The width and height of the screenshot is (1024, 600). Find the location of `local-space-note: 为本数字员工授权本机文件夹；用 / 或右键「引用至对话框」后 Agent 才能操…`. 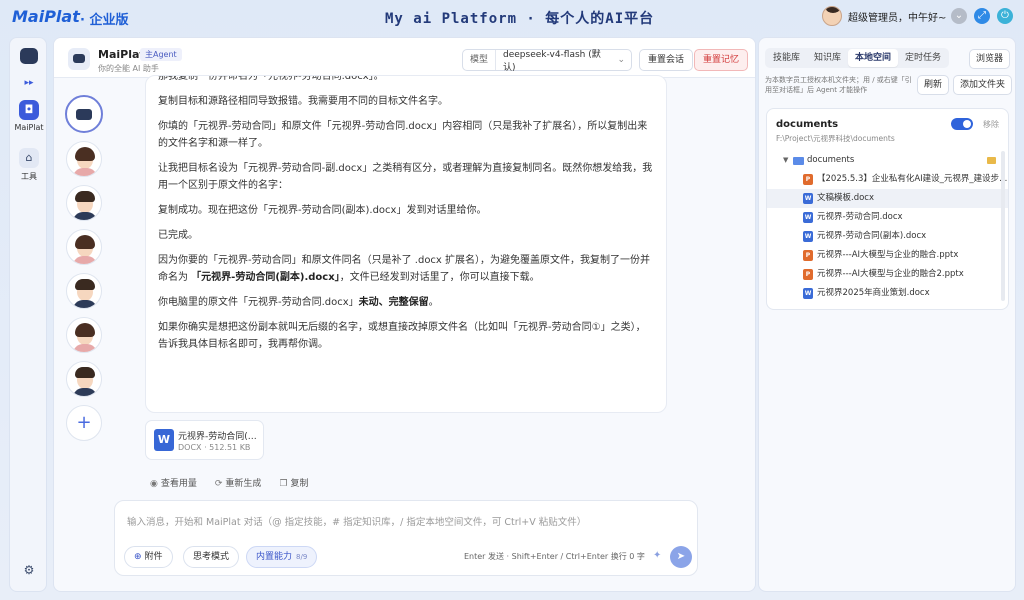

local-space-note: 为本数字员工授权本机文件夹；用 / 或右键「引用至对话框」后 Agent 才能操… is located at coordinates (838, 85).